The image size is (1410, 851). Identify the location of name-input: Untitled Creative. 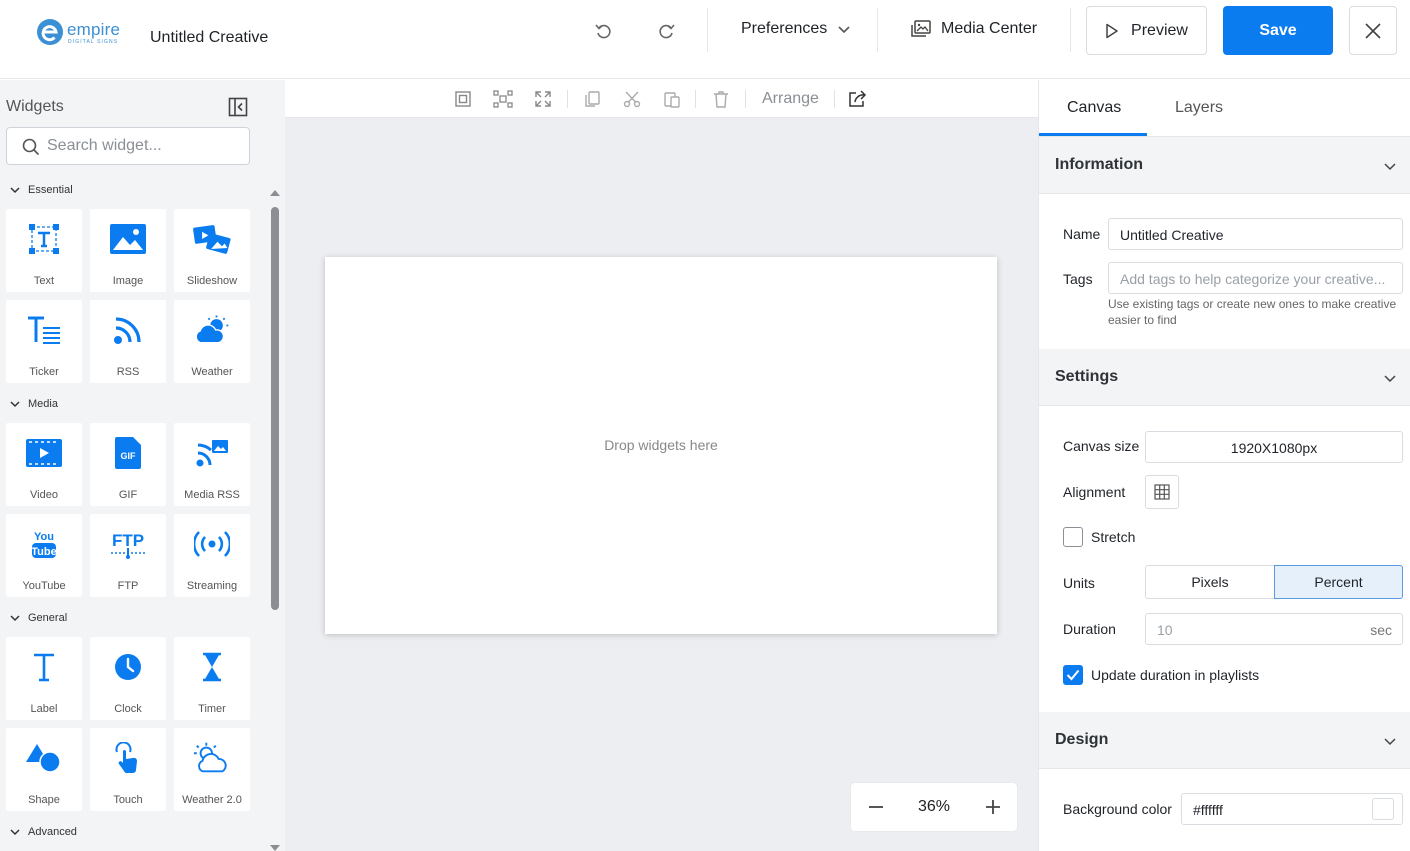
(1255, 234).